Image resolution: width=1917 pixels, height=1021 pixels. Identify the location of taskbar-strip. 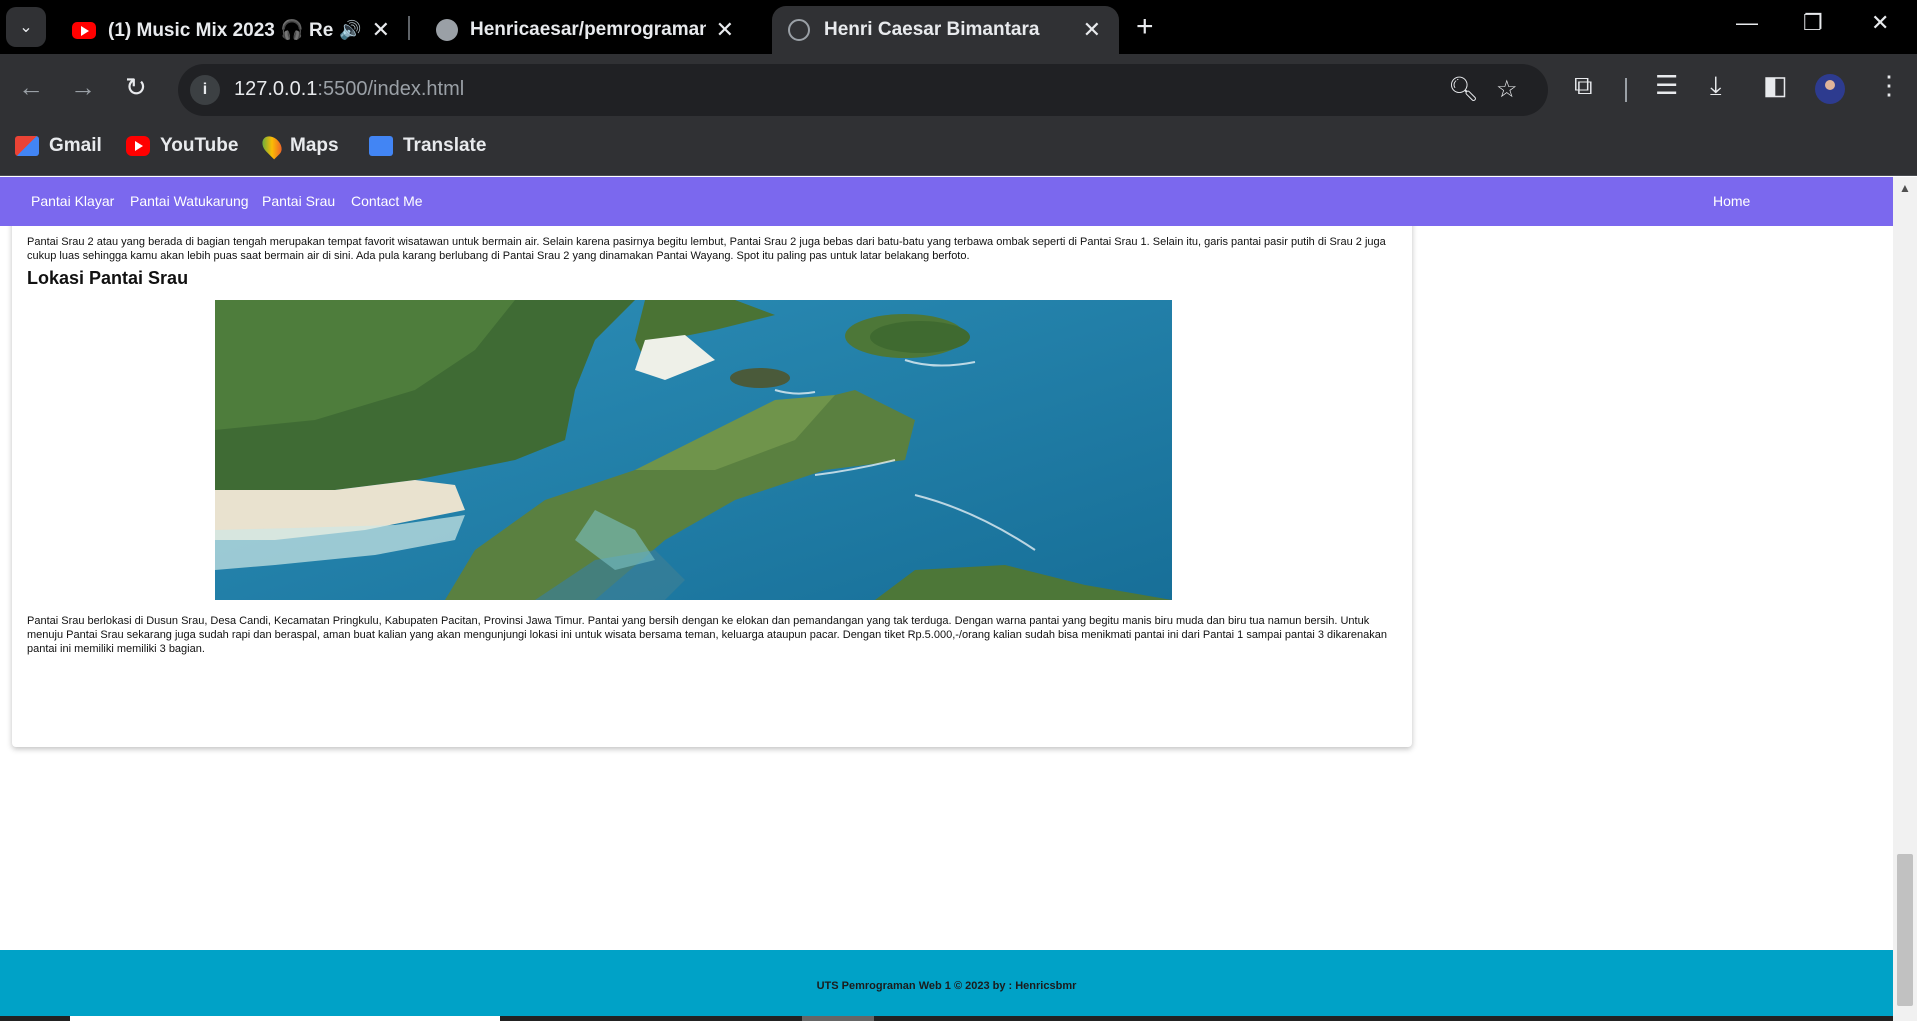
(946, 1018).